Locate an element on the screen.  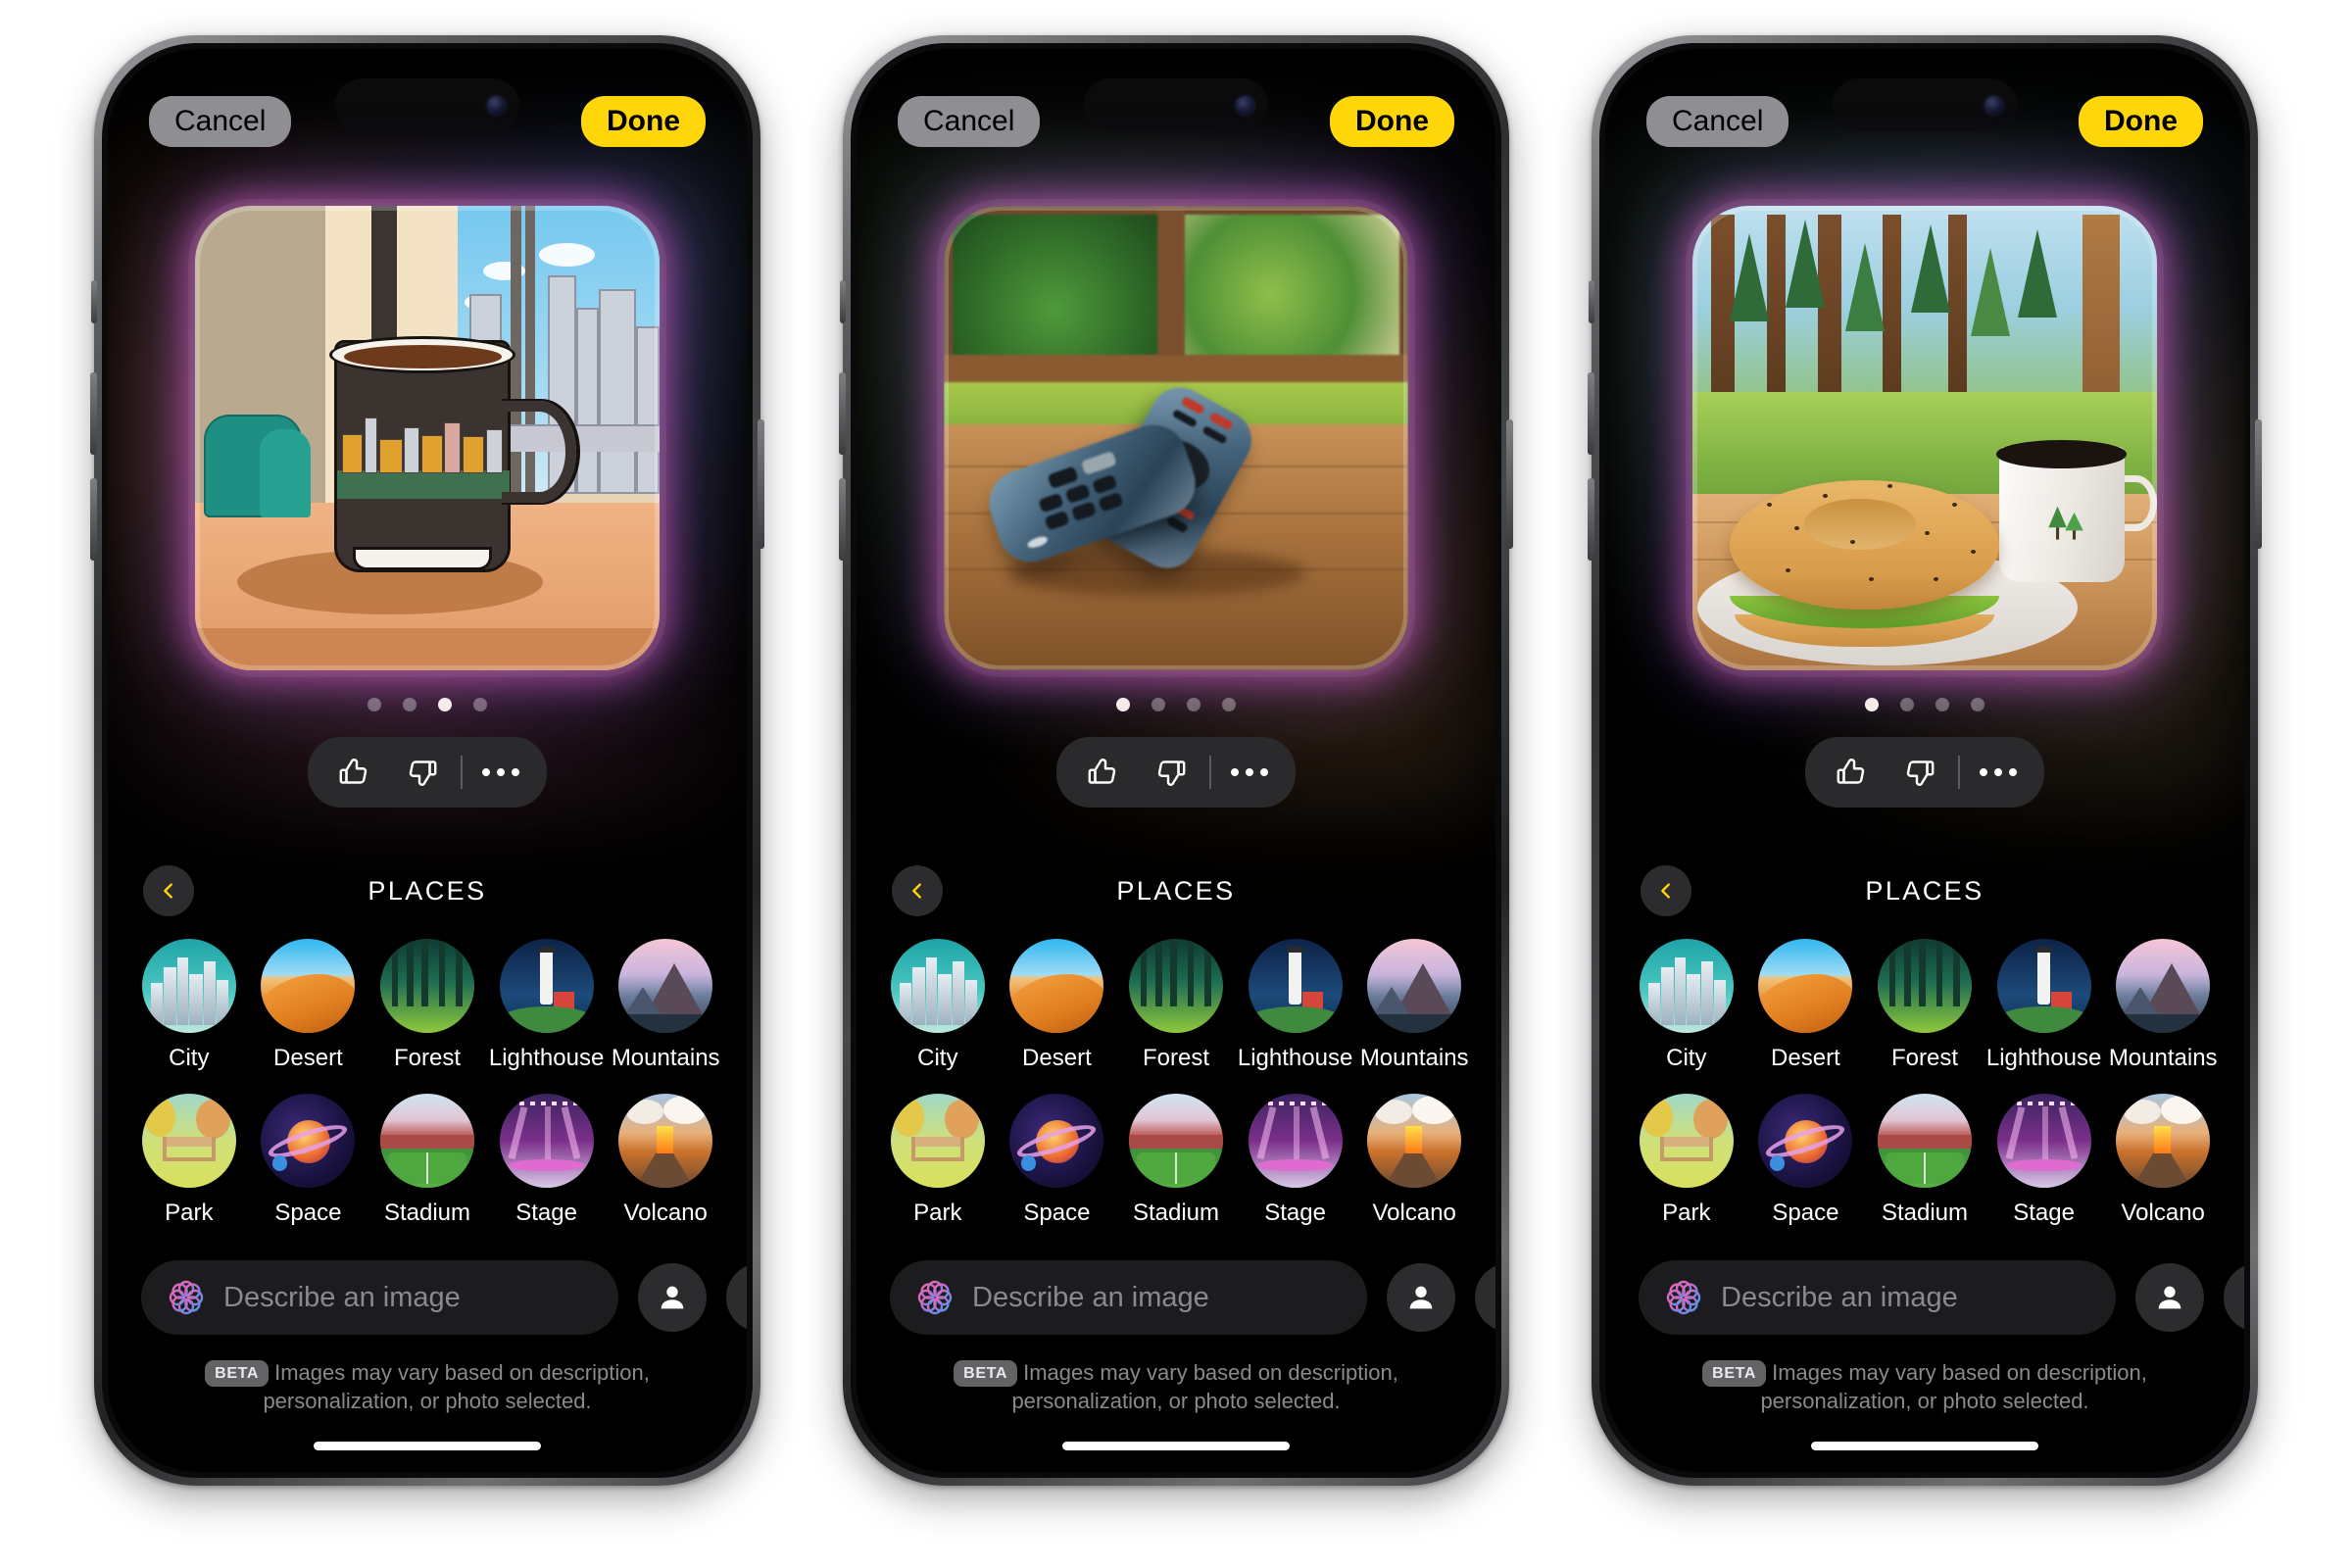
thumbs-down-icon is located at coordinates (1920, 772).